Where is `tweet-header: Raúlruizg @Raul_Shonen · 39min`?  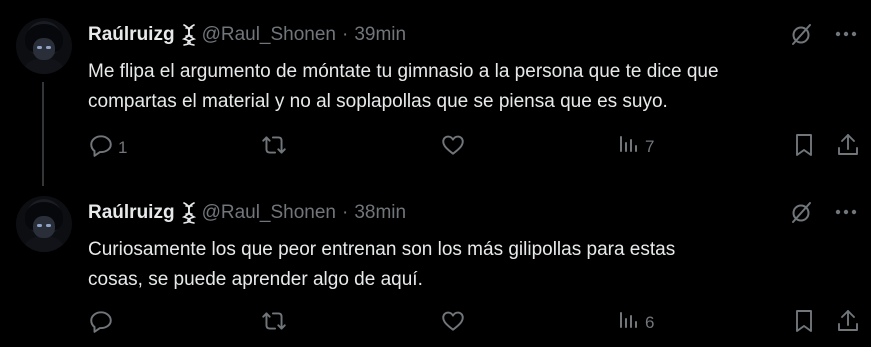
tweet-header: Raúlruizg @Raul_Shonen · 39min is located at coordinates (247, 35).